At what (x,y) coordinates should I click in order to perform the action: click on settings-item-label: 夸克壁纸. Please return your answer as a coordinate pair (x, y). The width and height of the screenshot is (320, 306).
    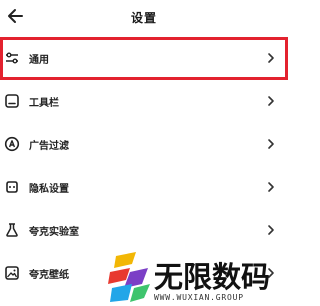
    Looking at the image, I should click on (49, 275).